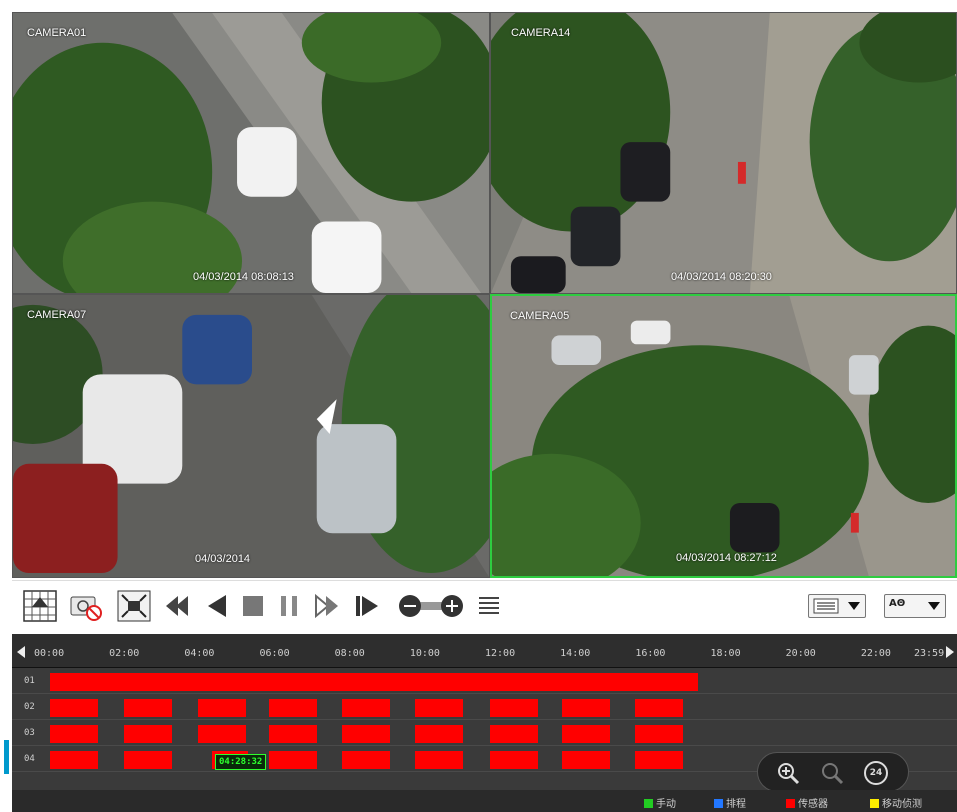  What do you see at coordinates (813, 804) in the screenshot?
I see `legend-label: 传感器` at bounding box center [813, 804].